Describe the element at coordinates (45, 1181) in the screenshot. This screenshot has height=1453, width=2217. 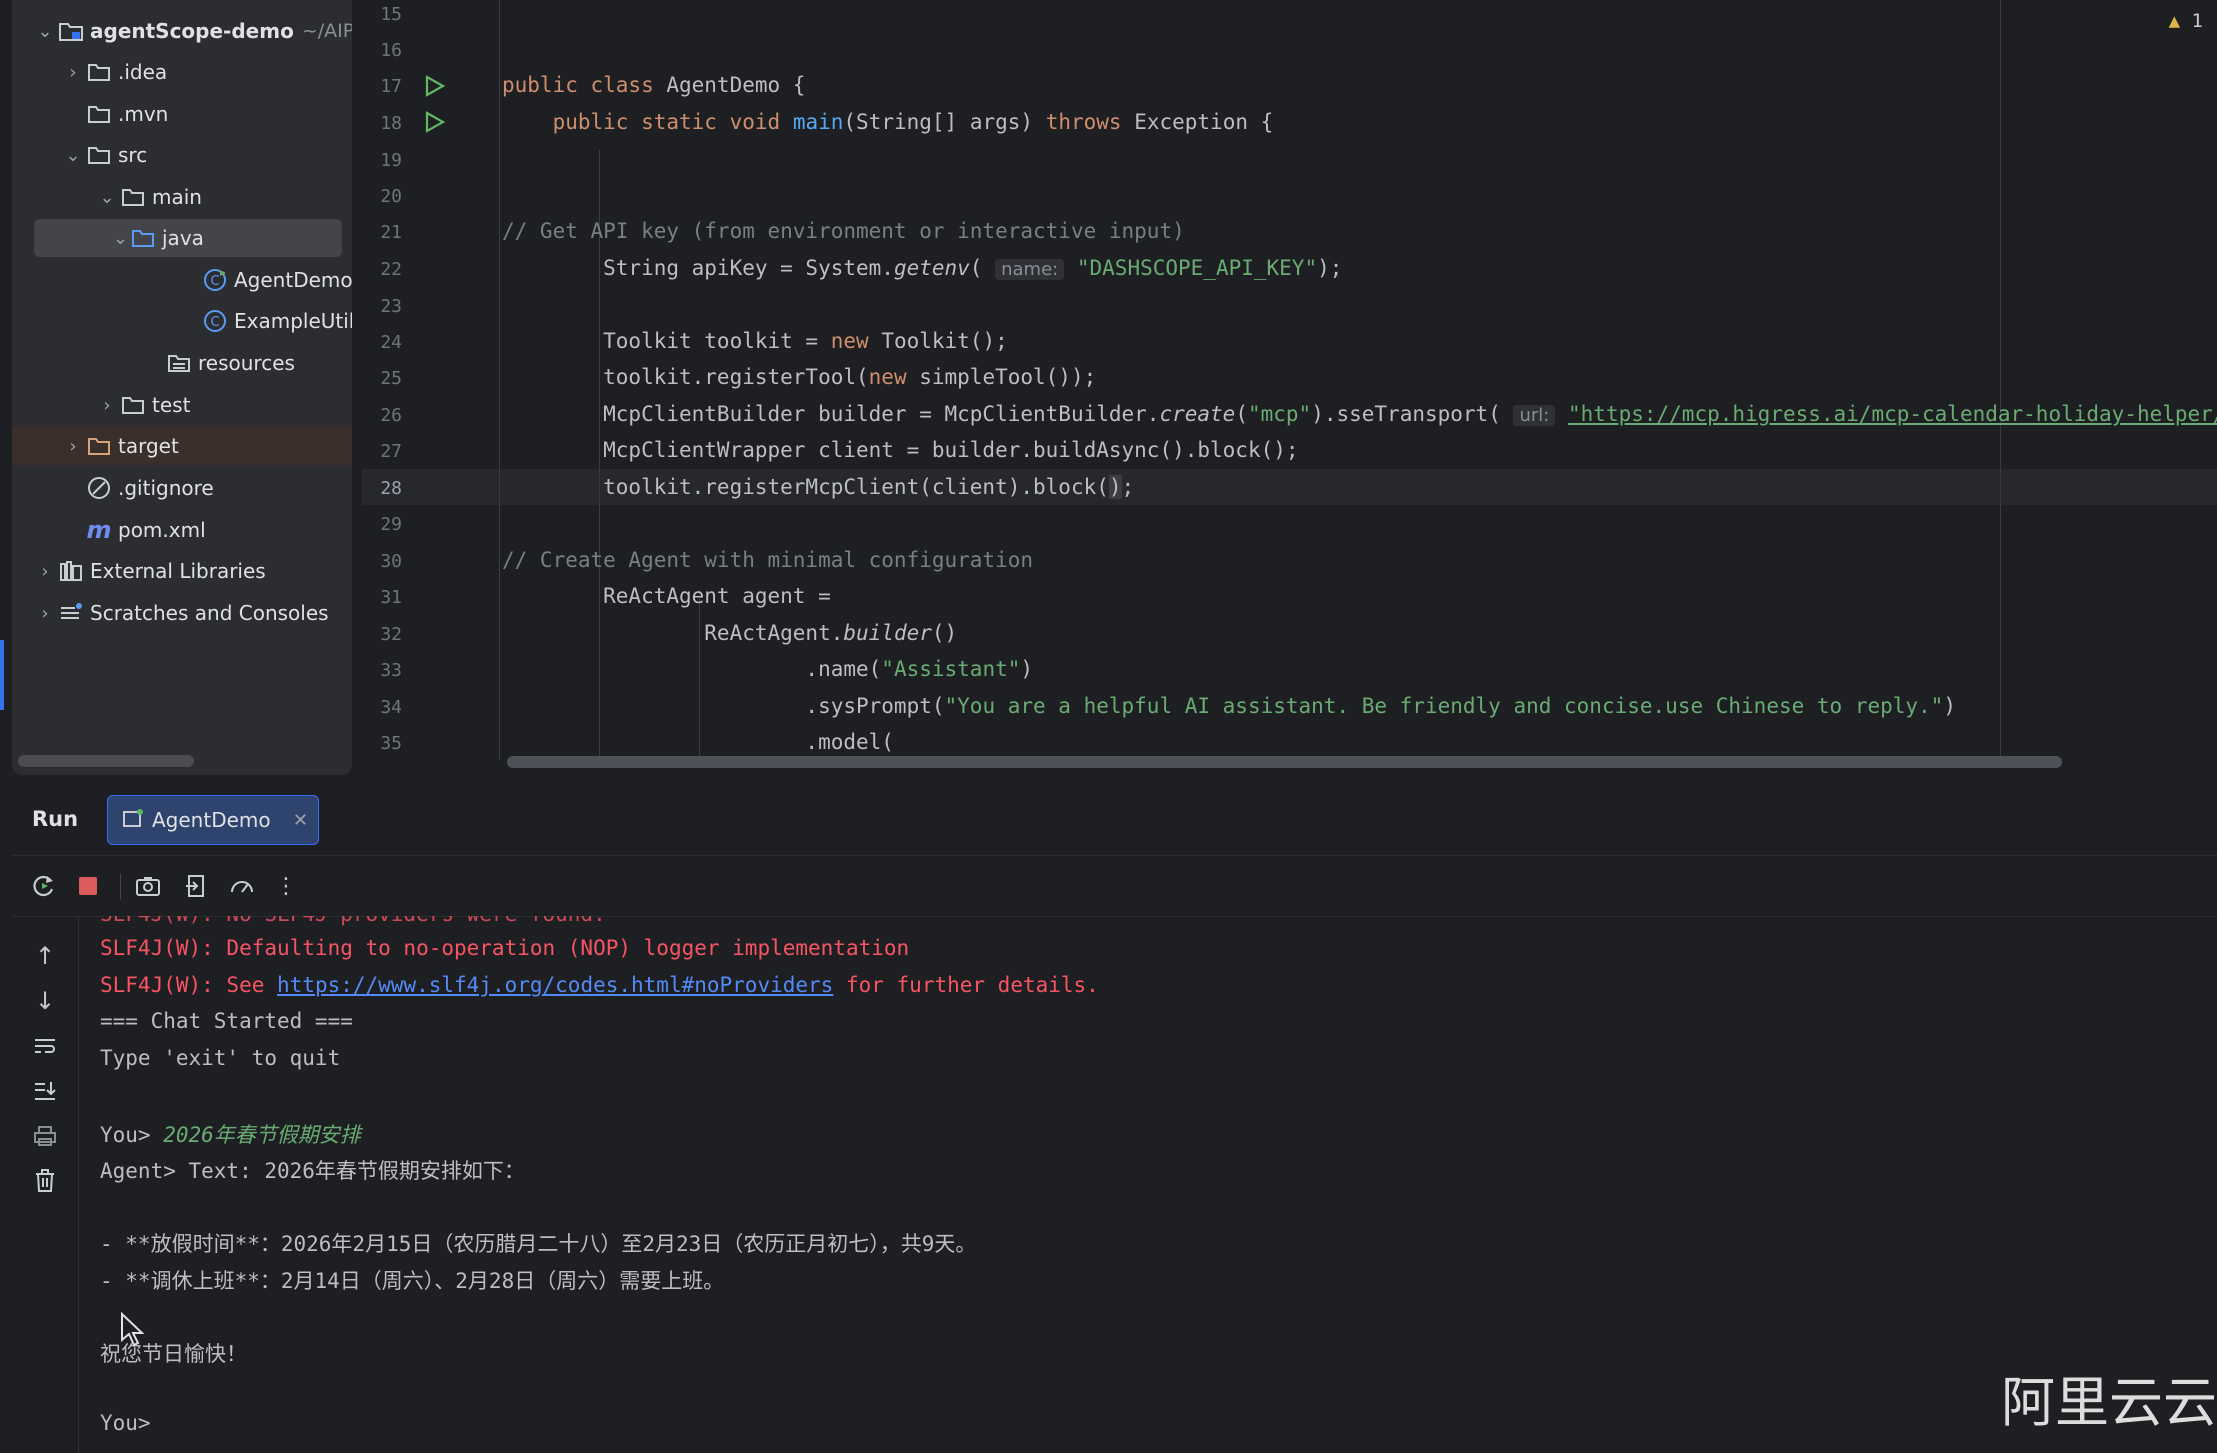
I see `trash-icon` at that location.